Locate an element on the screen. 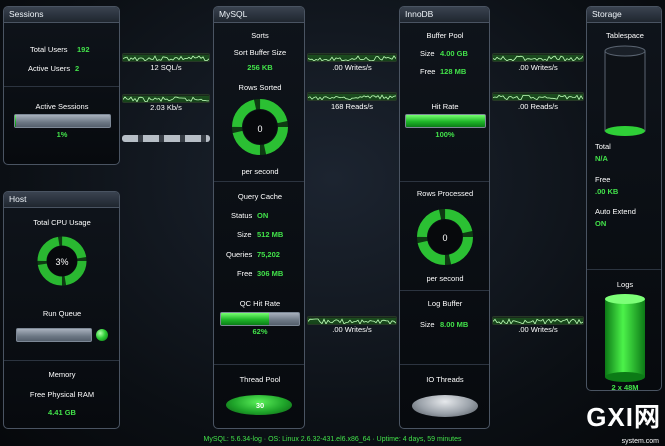  log-size-value: 8.00 MB is located at coordinates (454, 324).